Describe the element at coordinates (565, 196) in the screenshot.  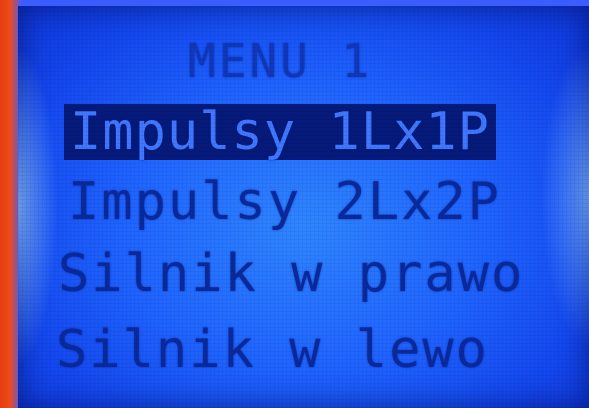
I see `backlight-glow-right` at that location.